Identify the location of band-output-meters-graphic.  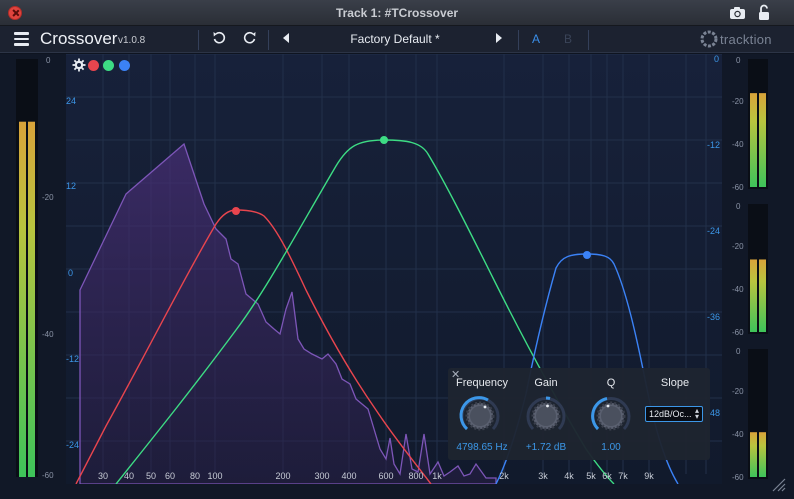
(758, 269).